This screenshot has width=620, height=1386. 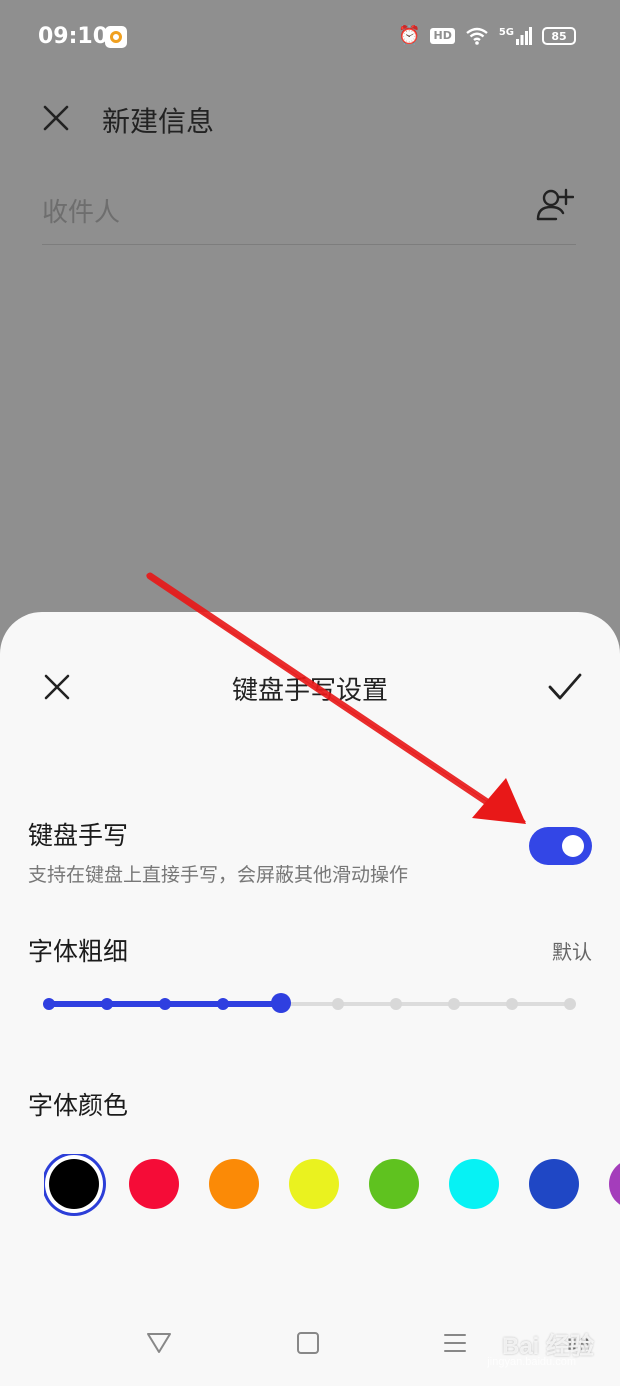 I want to click on toggle-knob, so click(x=573, y=846).